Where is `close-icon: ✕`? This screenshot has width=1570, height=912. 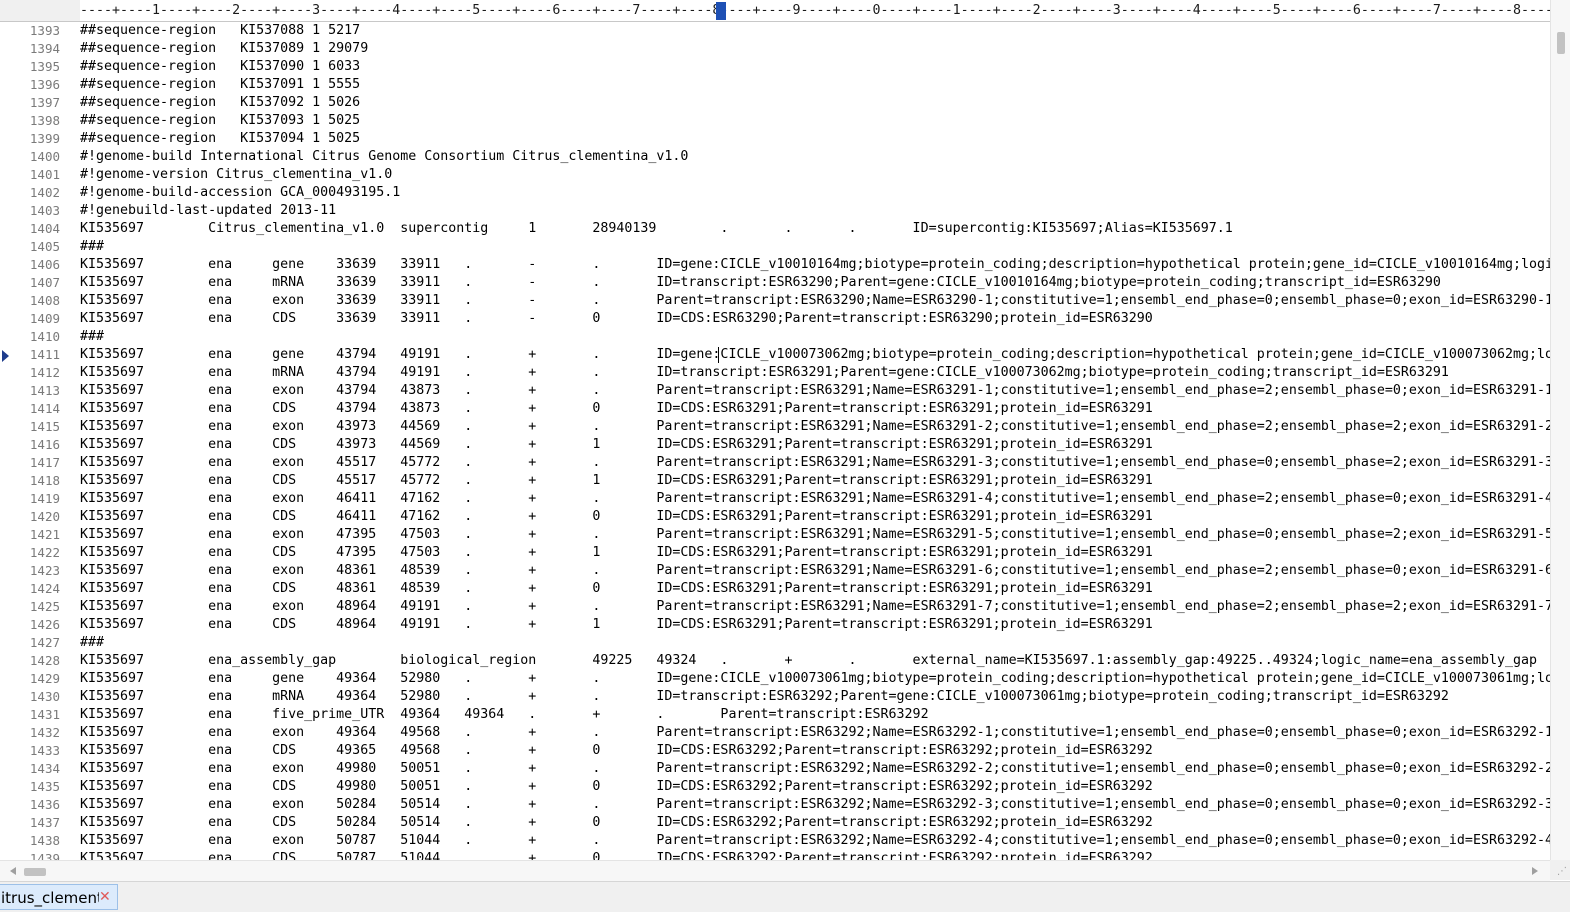
close-icon: ✕ is located at coordinates (105, 897).